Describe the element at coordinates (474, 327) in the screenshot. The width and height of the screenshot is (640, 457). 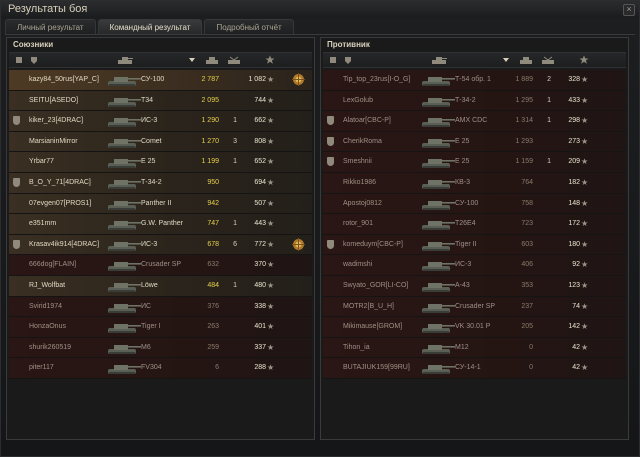
I see `table-row: Mikimause[GROM] VK 30.01 P 205 142 ★` at that location.